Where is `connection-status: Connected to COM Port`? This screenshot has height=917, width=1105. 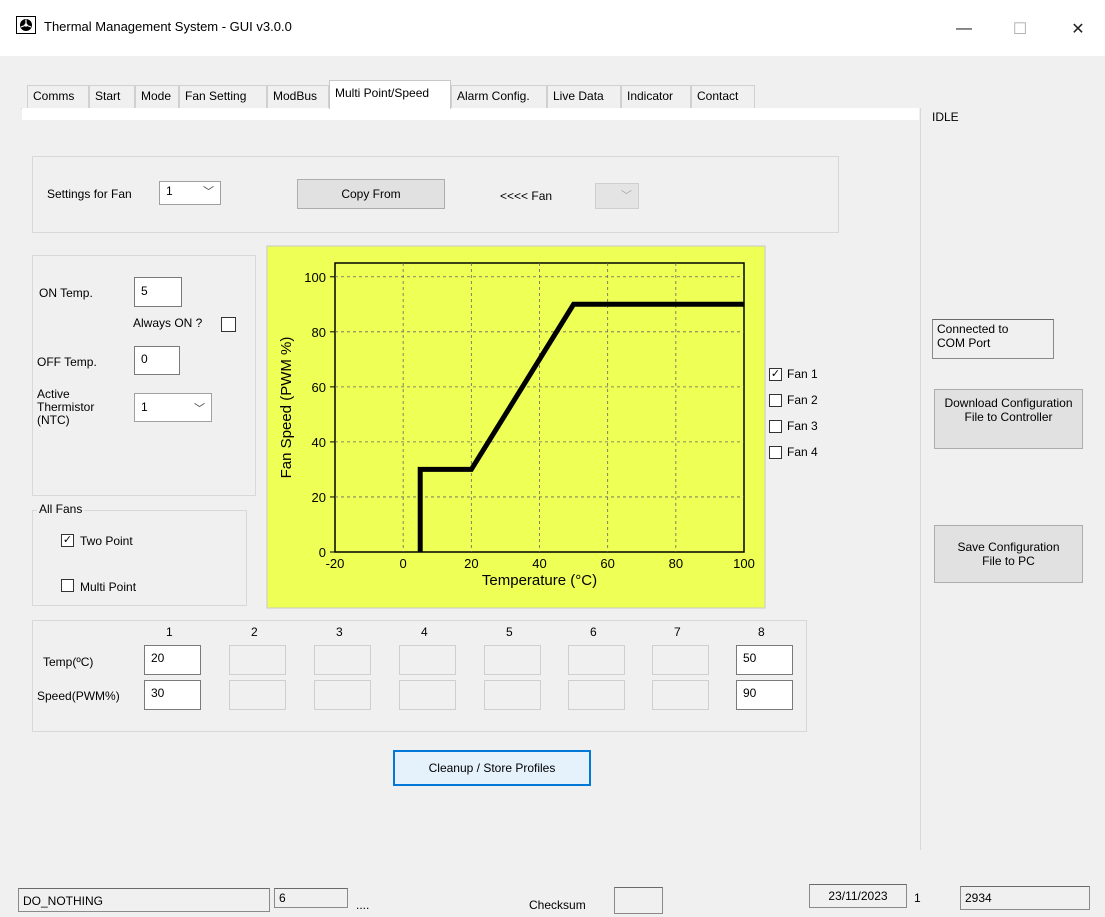 connection-status: Connected to COM Port is located at coordinates (993, 339).